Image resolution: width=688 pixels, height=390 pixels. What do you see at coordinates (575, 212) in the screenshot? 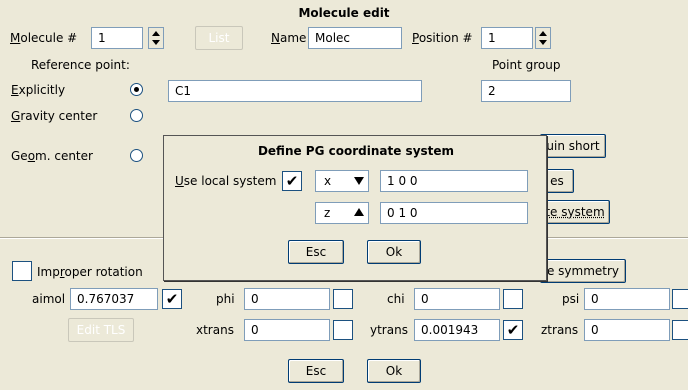
I see `coordinate-system-button: te system` at bounding box center [575, 212].